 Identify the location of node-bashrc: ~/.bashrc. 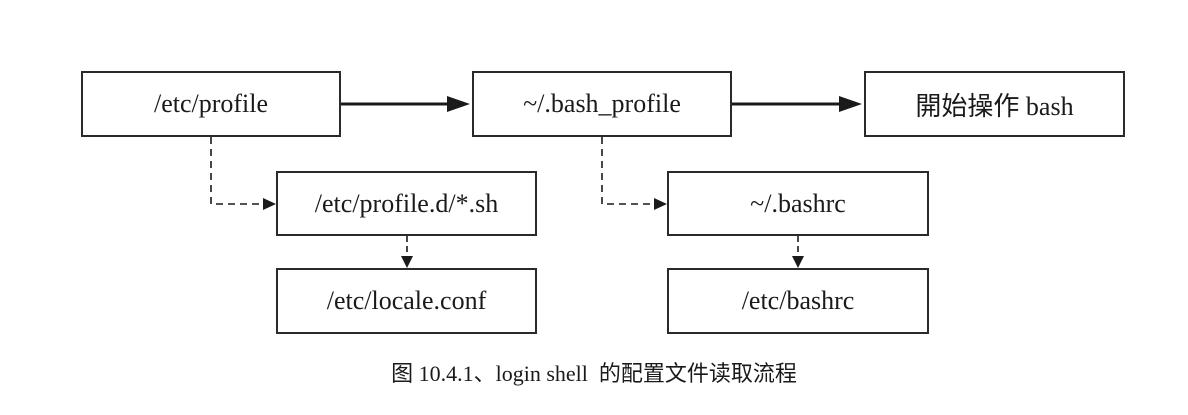
(798, 203).